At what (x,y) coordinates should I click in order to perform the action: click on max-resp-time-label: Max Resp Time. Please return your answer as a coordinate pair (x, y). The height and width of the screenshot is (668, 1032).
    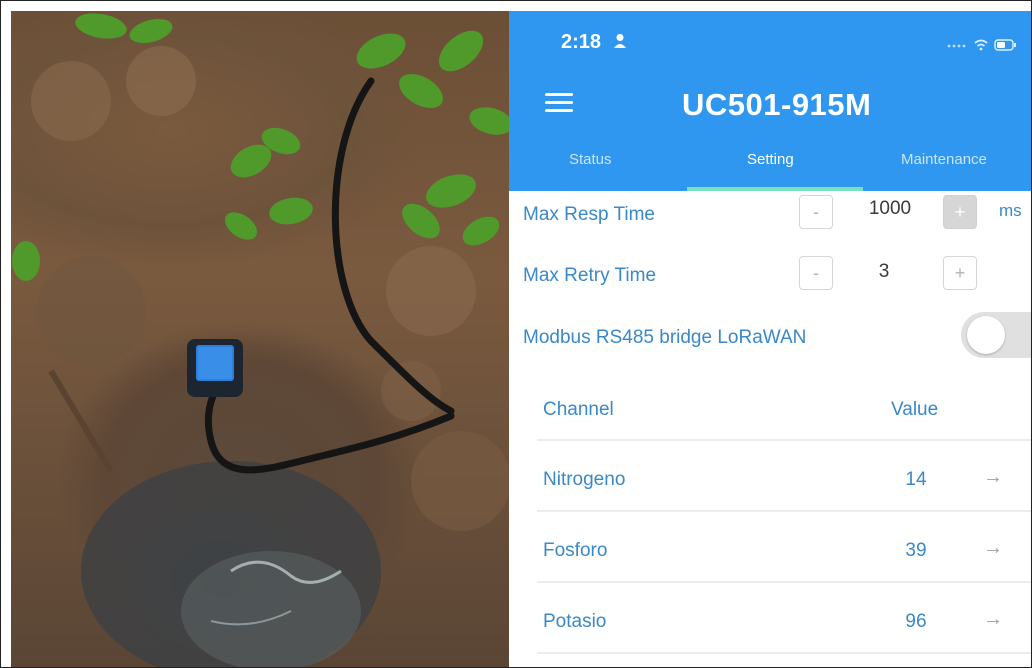
    Looking at the image, I should click on (589, 214).